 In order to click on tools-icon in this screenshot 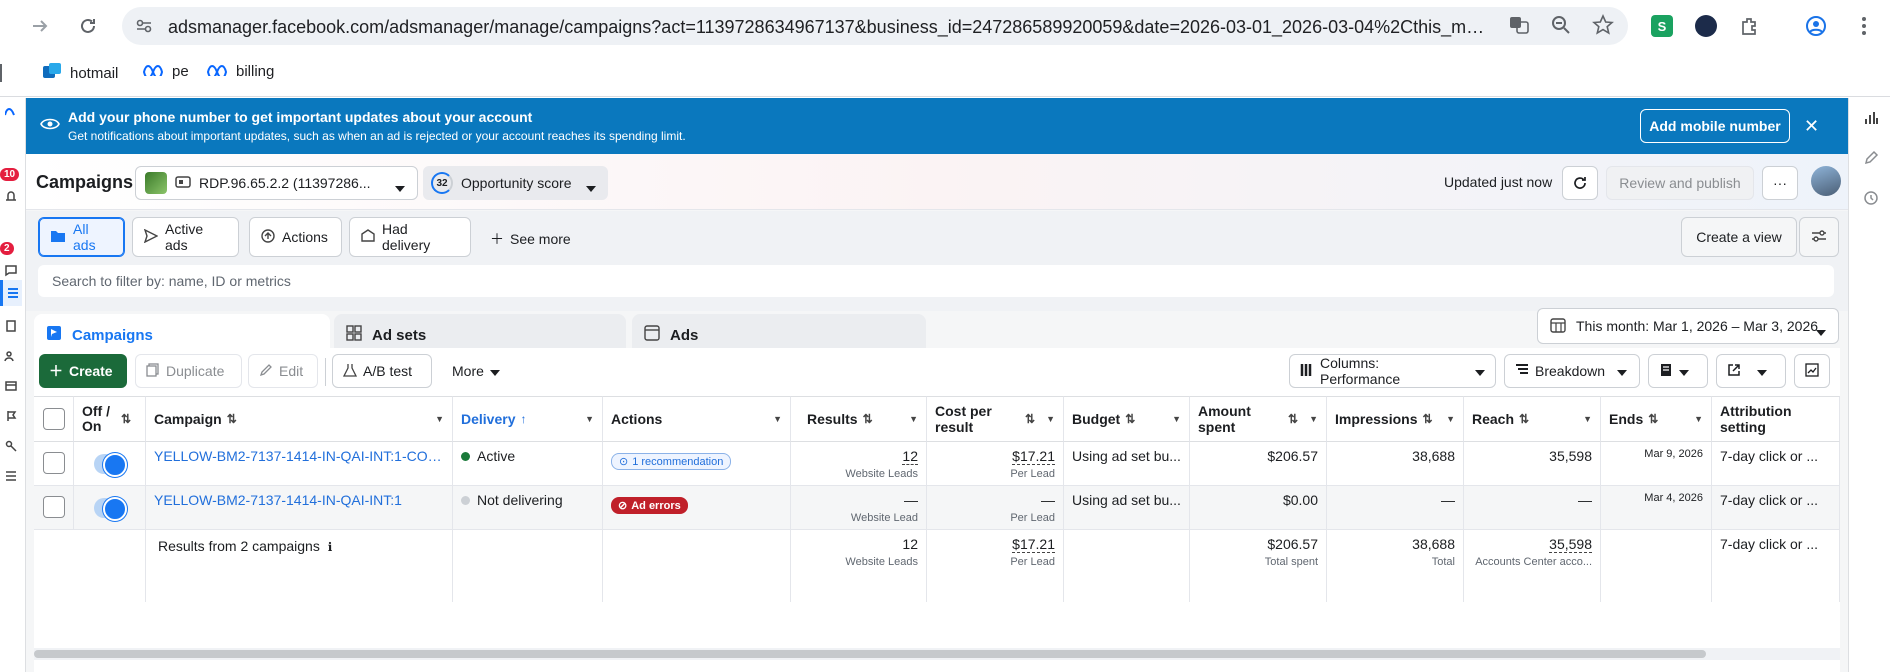, I will do `click(11, 446)`.